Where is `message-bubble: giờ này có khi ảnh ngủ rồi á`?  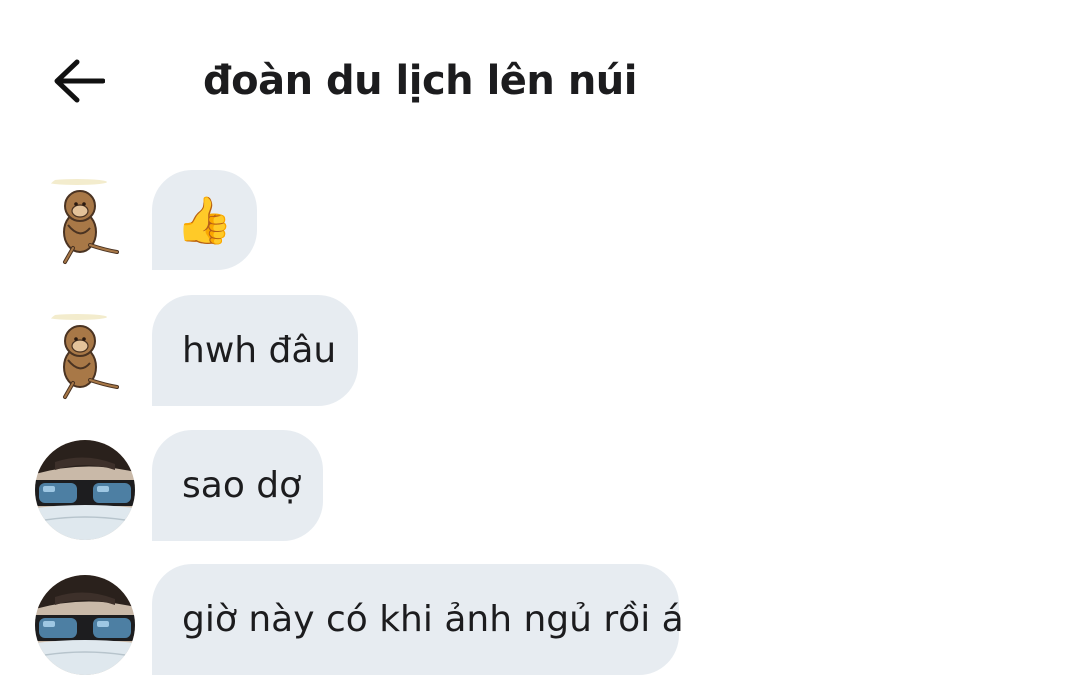 message-bubble: giờ này có khi ảnh ngủ rồi á is located at coordinates (418, 619).